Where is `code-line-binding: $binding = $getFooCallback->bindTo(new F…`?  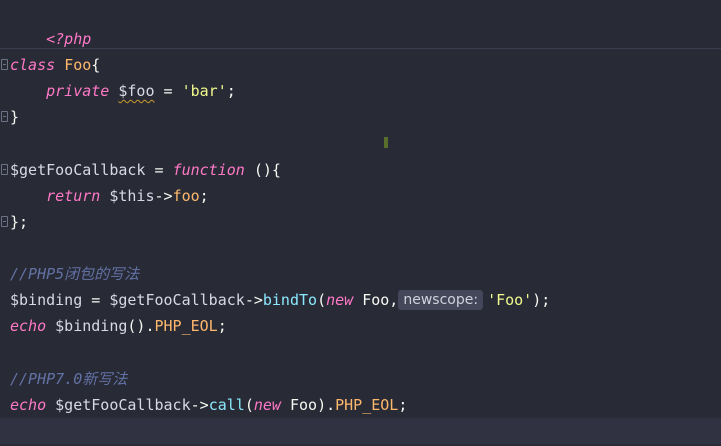 code-line-binding: $binding = $getFooCallback->bindTo(new F… is located at coordinates (280, 300).